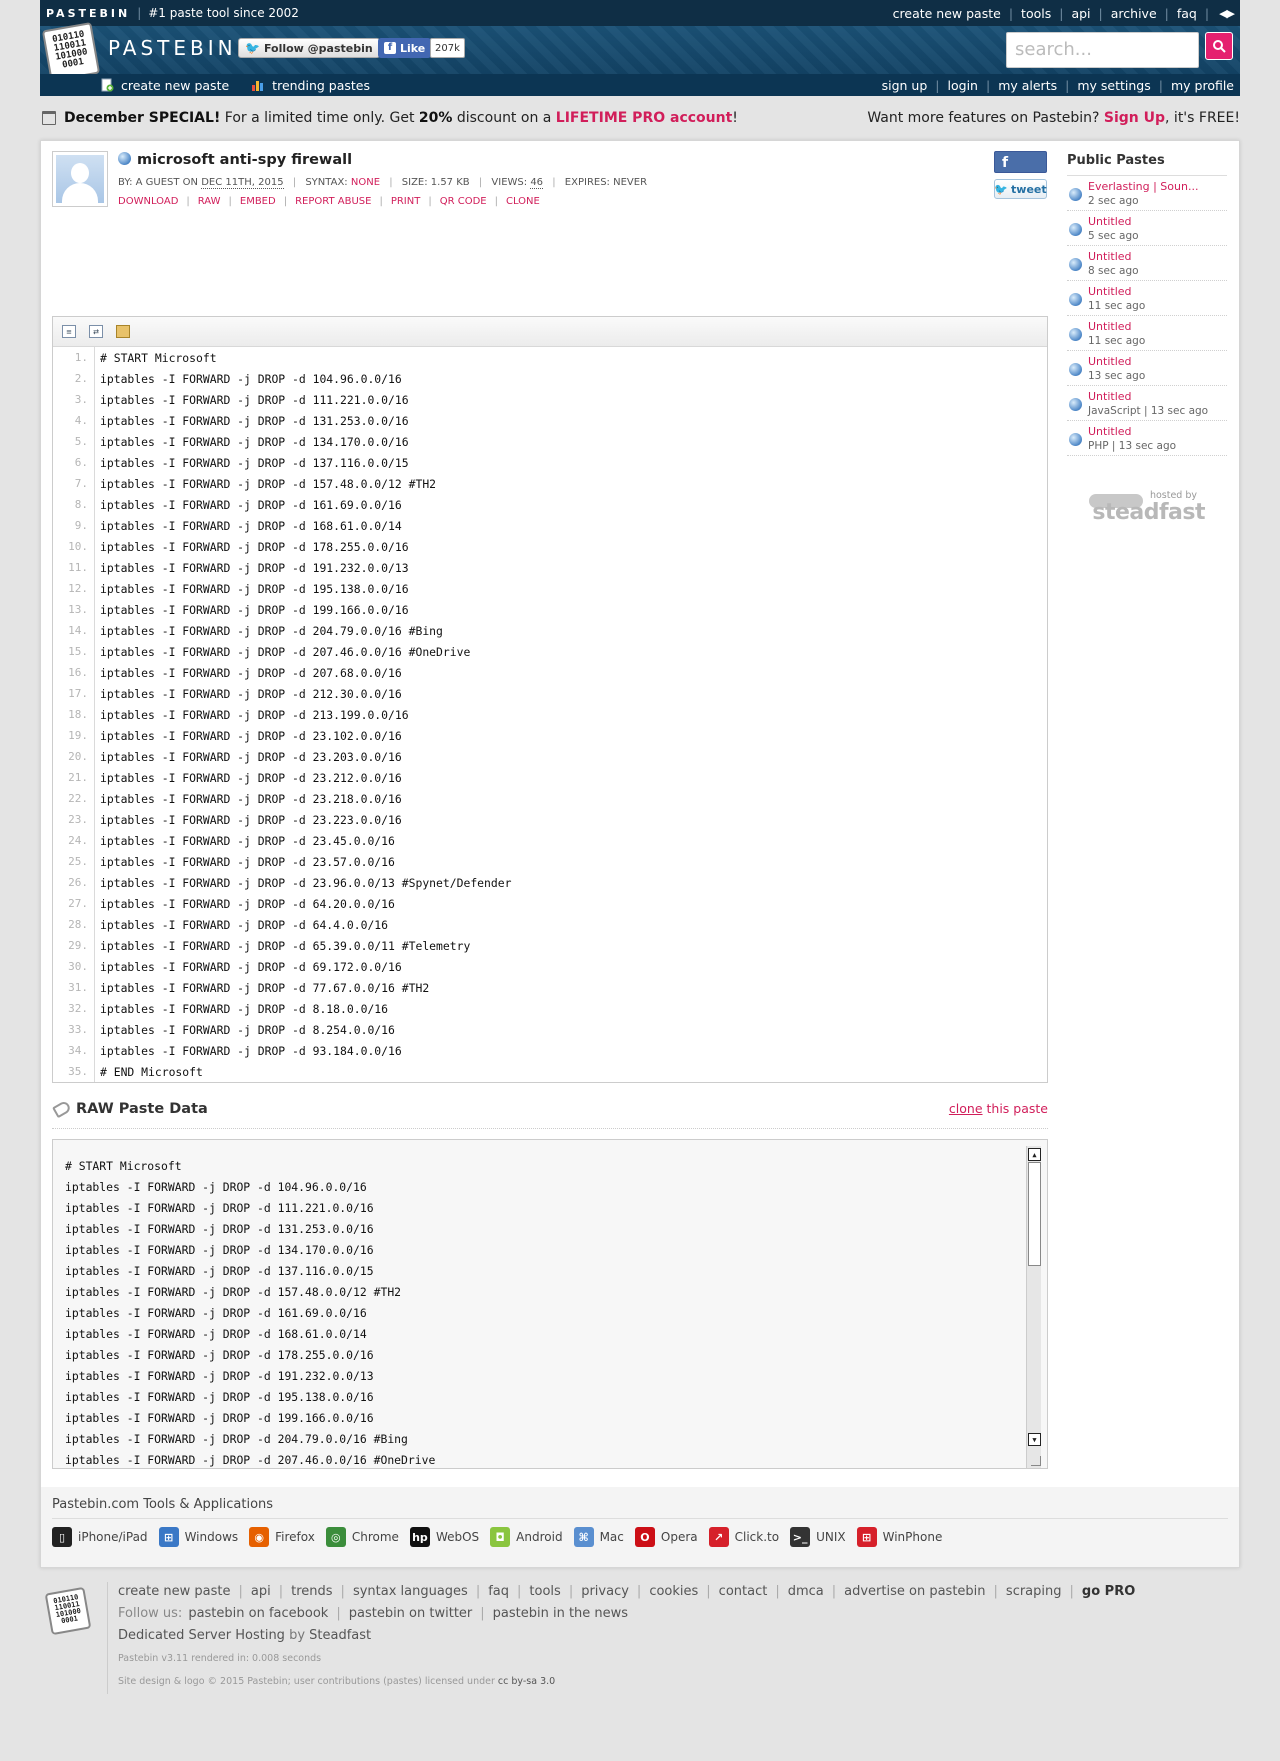 This screenshot has width=1280, height=1761. I want to click on tool-winphone: ⊞ WinPhone, so click(899, 1537).